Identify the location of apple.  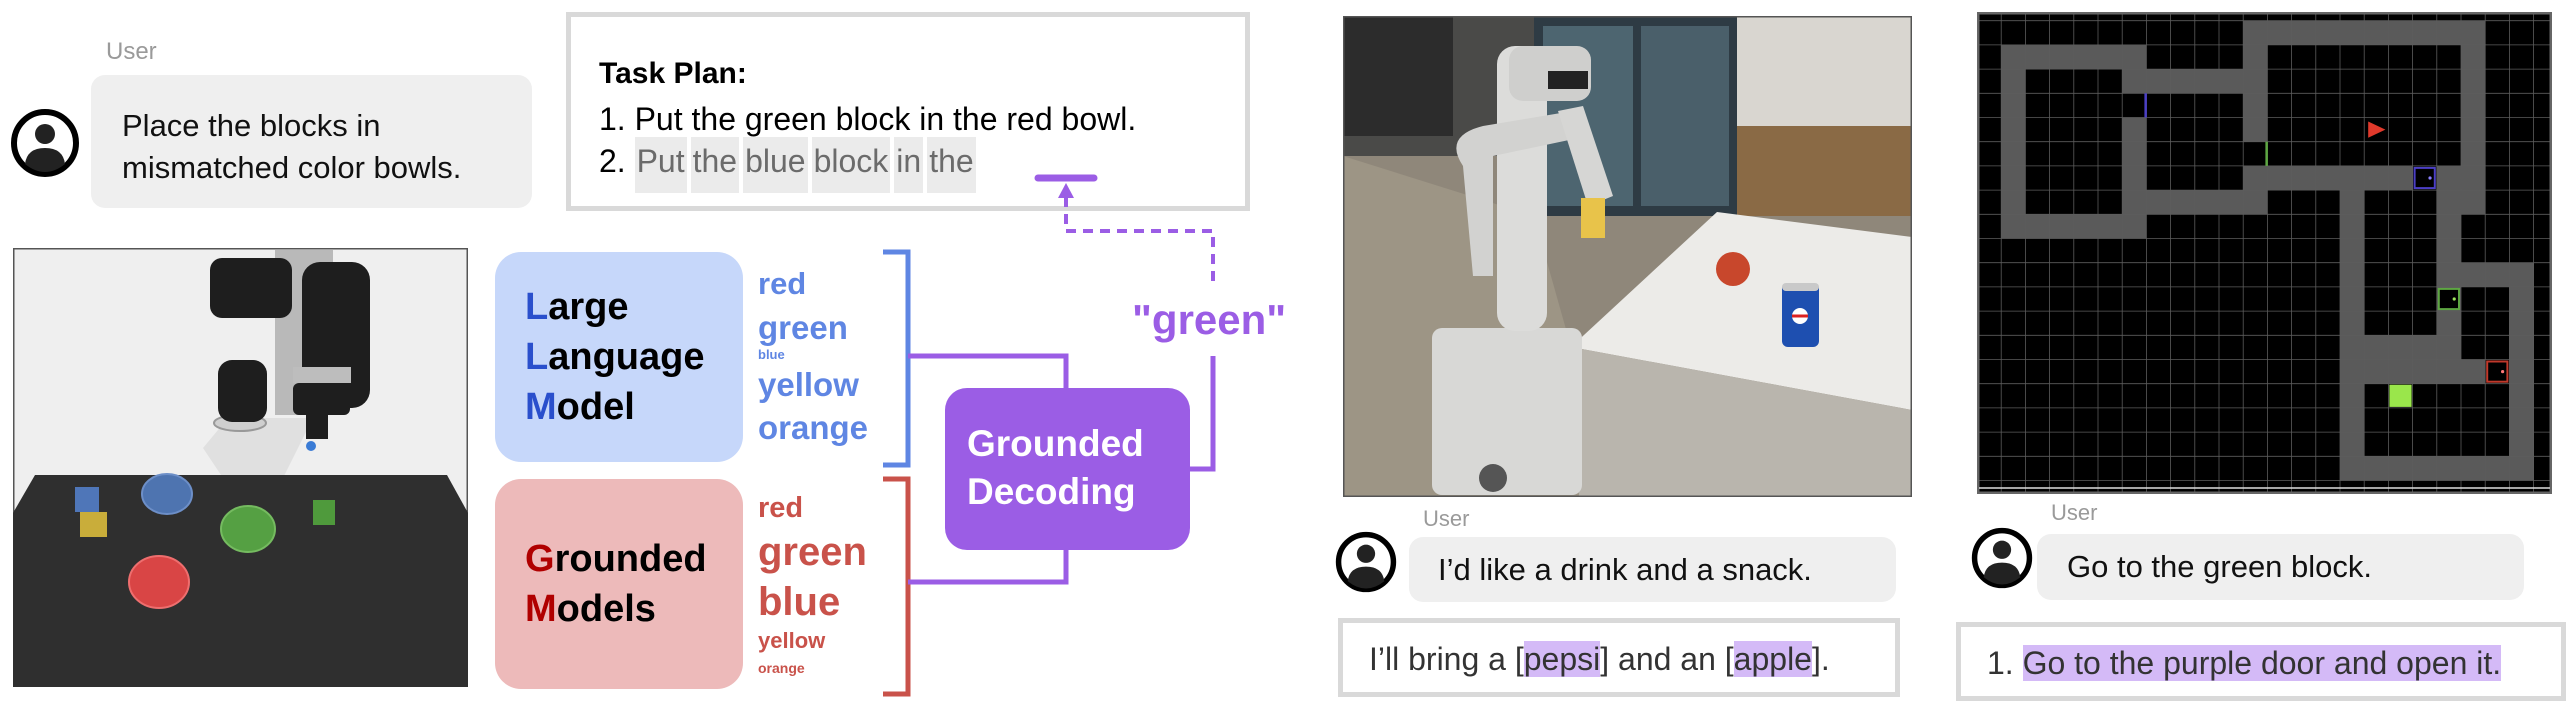
(1733, 269).